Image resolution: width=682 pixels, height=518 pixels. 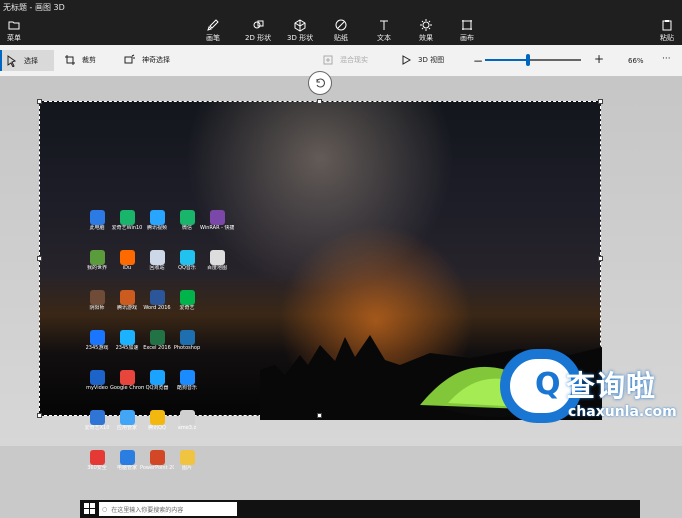 I want to click on zoom-thumb, so click(x=528, y=60).